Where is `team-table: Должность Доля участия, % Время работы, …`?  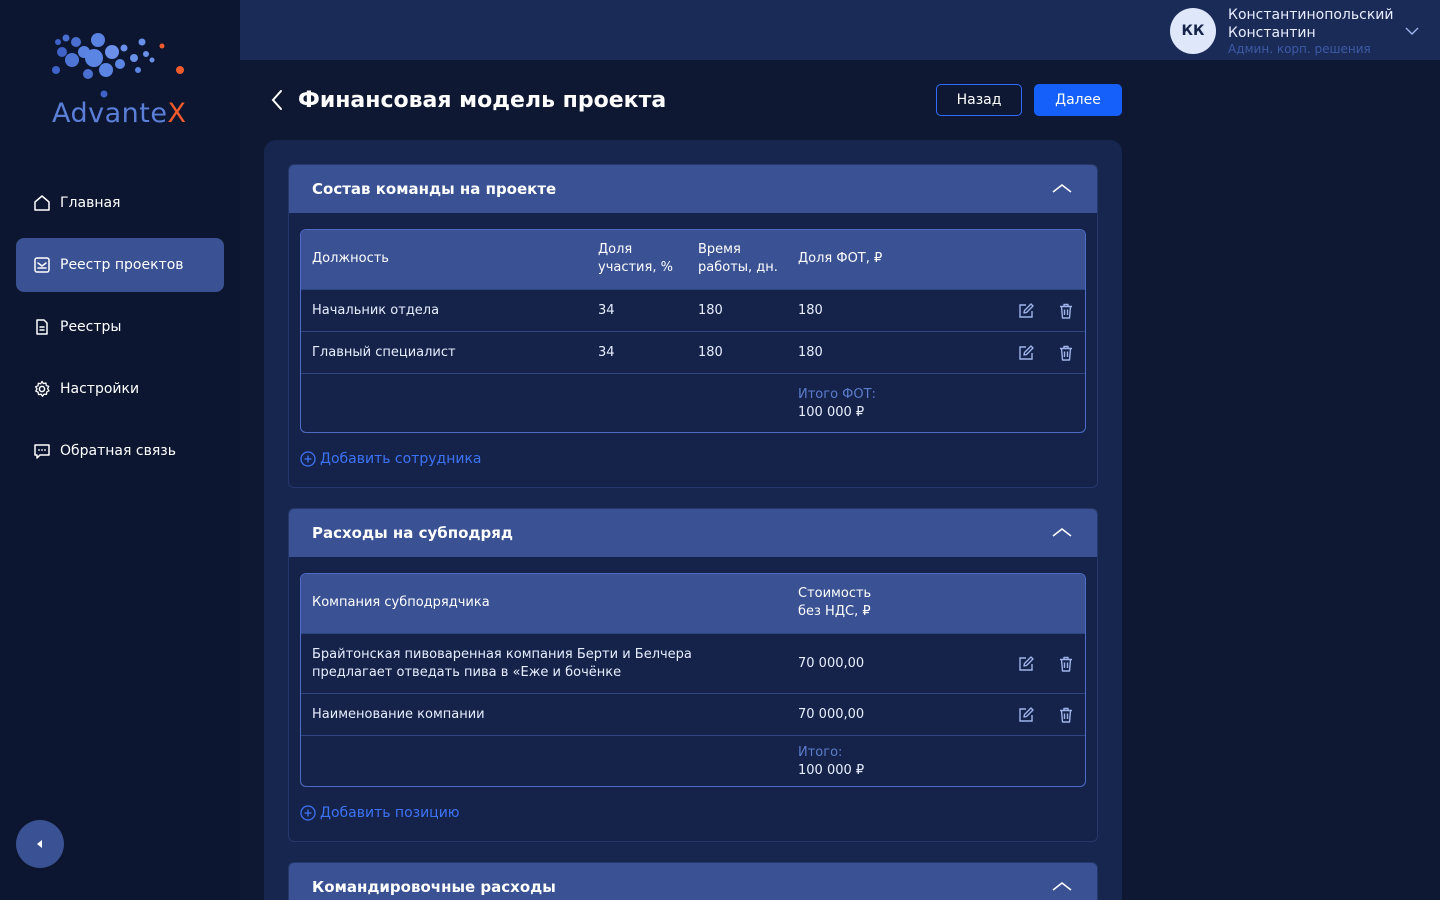
team-table: Должность Доля участия, % Время работы, … is located at coordinates (693, 331).